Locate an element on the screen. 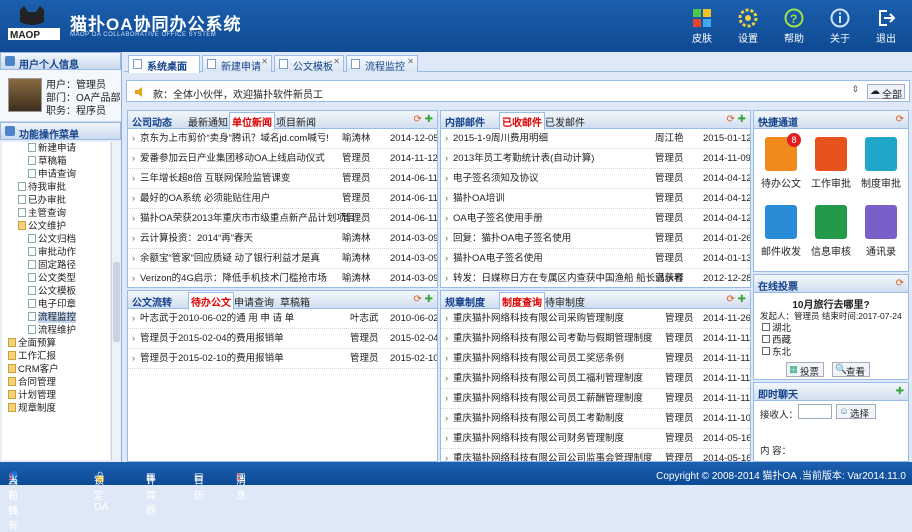  panel-ops: ⟳ is located at coordinates (900, 119).